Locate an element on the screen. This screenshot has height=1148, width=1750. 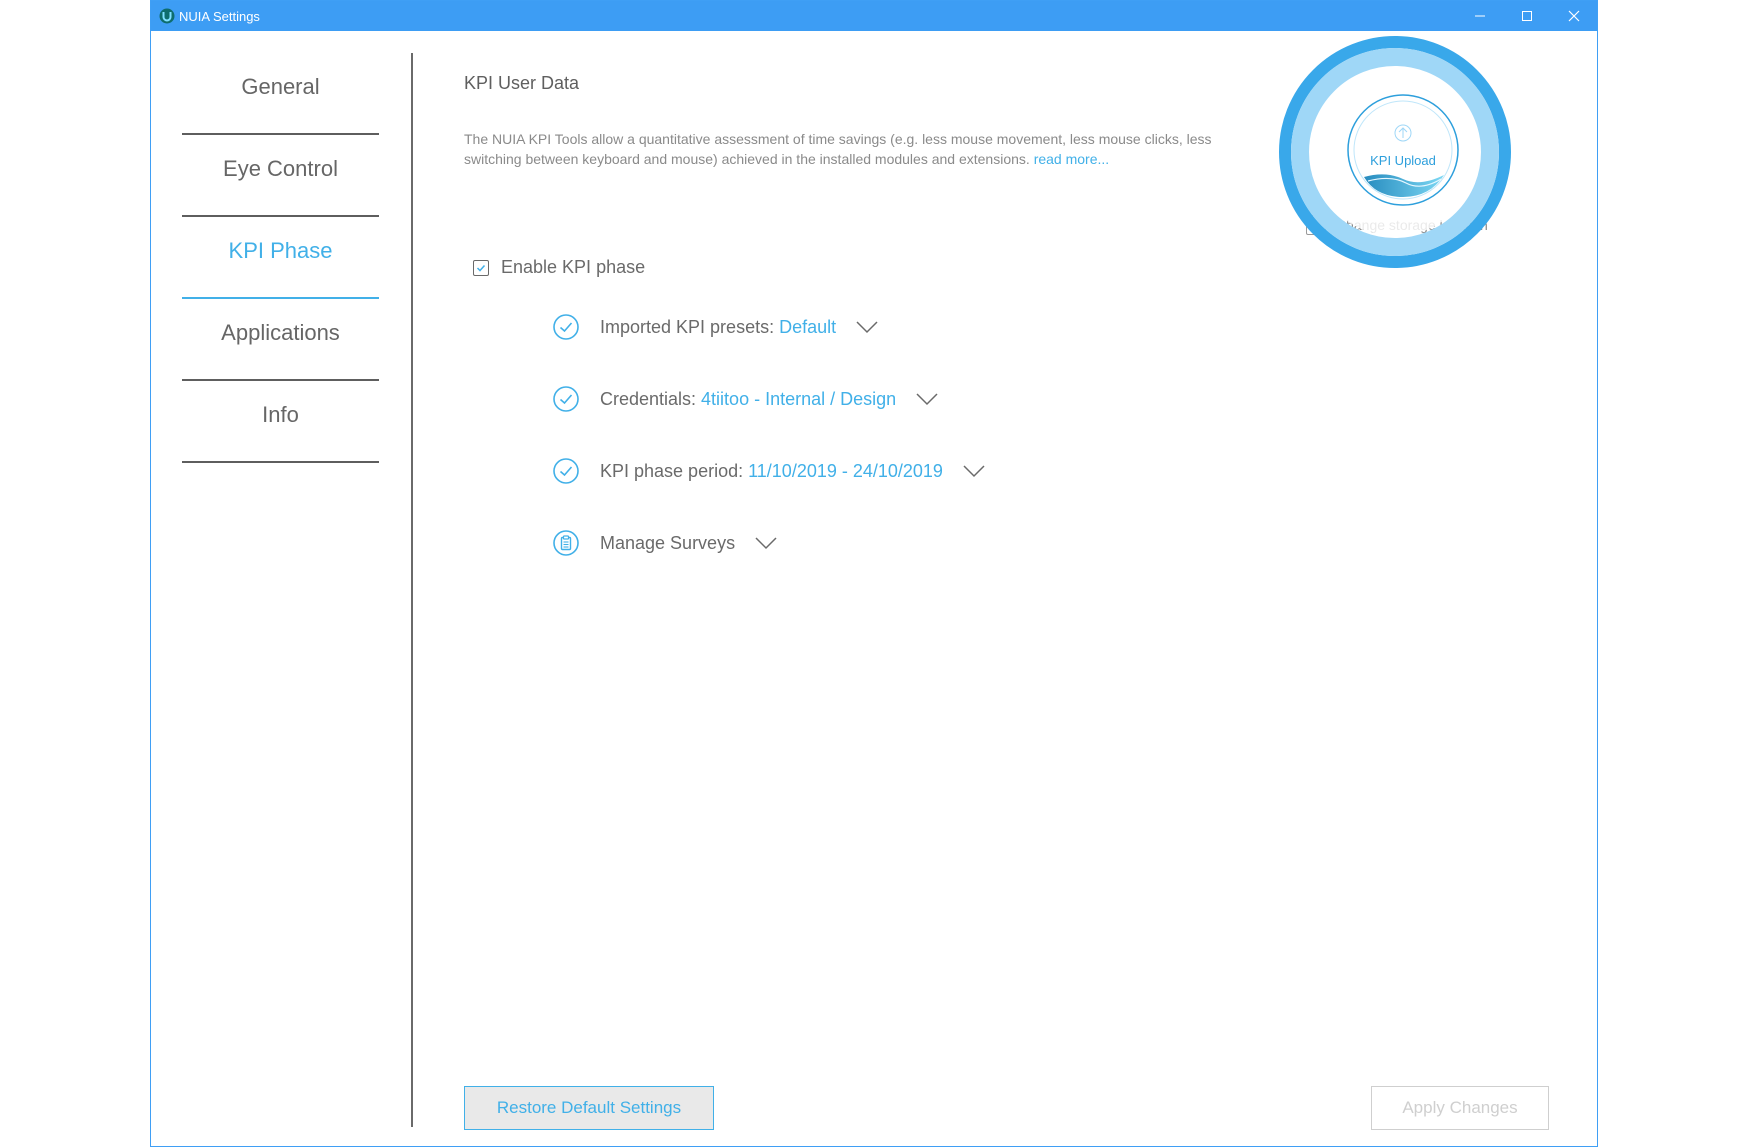
sidebar-item-info: Info is located at coordinates (280, 422).